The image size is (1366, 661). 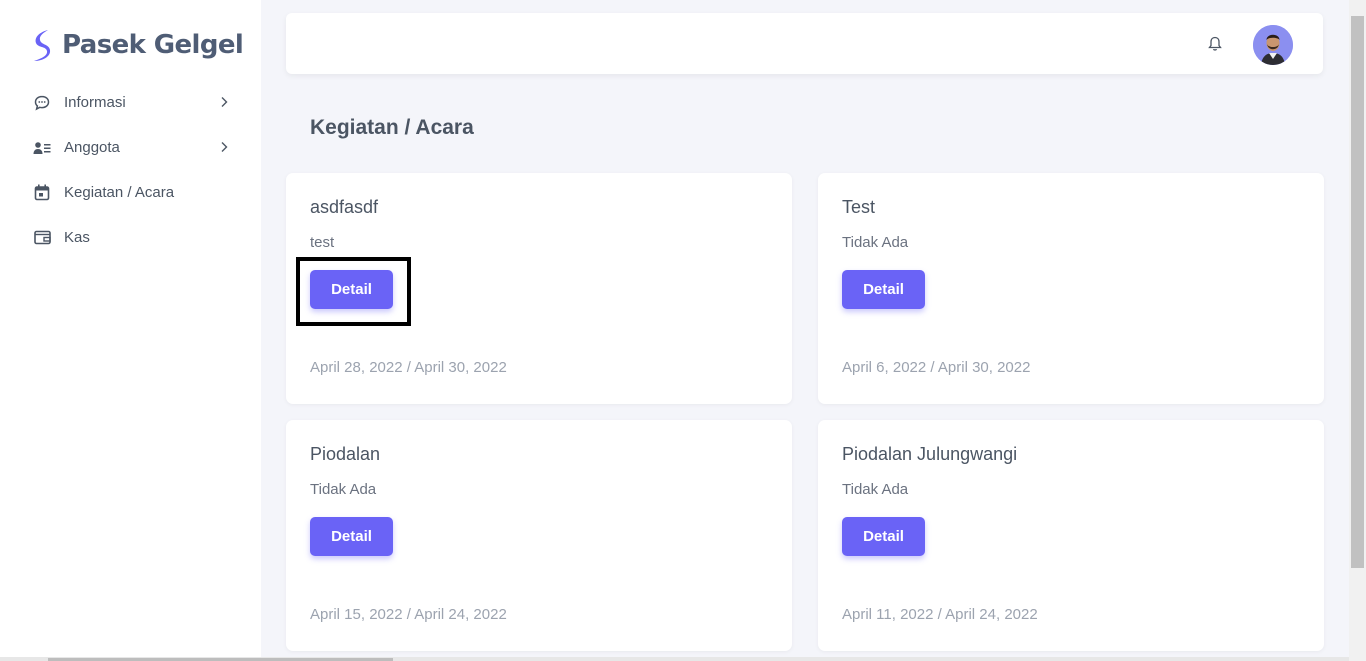 I want to click on brand-name: Pasek Gelgel, so click(x=153, y=45).